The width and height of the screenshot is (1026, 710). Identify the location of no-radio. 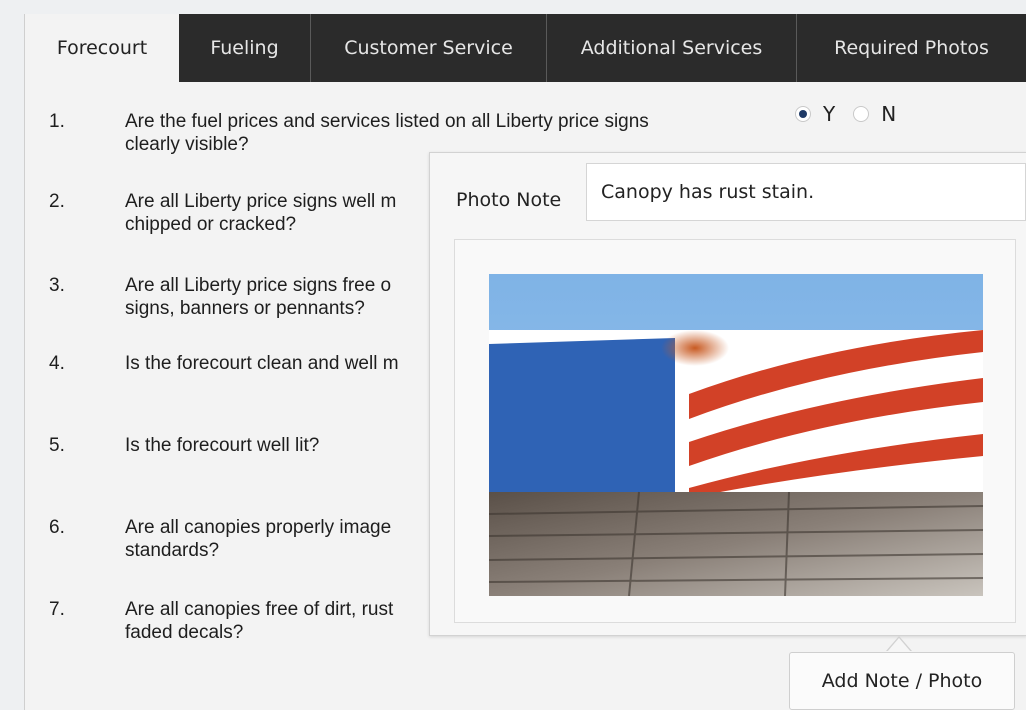
(861, 114).